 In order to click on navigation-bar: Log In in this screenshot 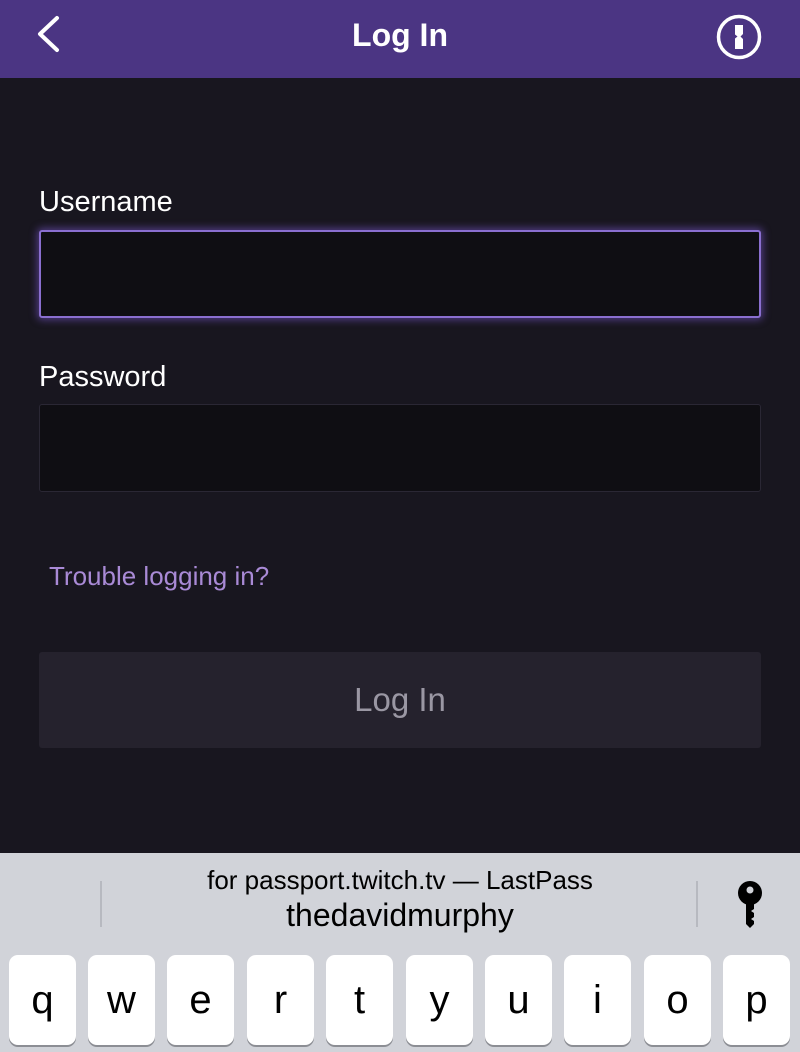, I will do `click(400, 39)`.